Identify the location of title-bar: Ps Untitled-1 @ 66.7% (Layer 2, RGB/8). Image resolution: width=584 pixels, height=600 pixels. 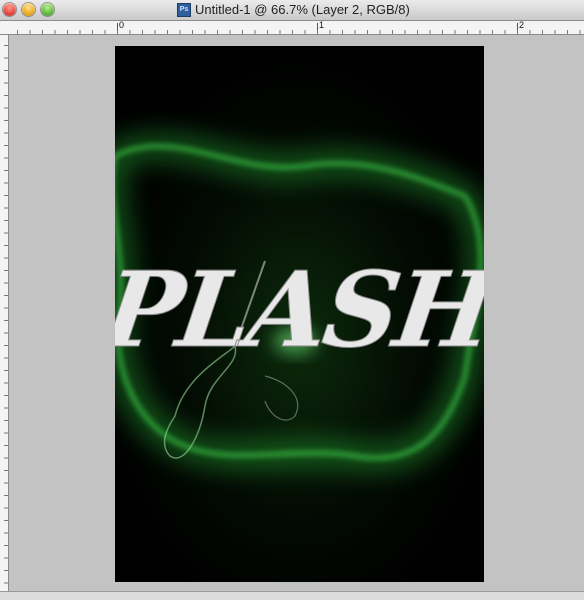
(292, 10).